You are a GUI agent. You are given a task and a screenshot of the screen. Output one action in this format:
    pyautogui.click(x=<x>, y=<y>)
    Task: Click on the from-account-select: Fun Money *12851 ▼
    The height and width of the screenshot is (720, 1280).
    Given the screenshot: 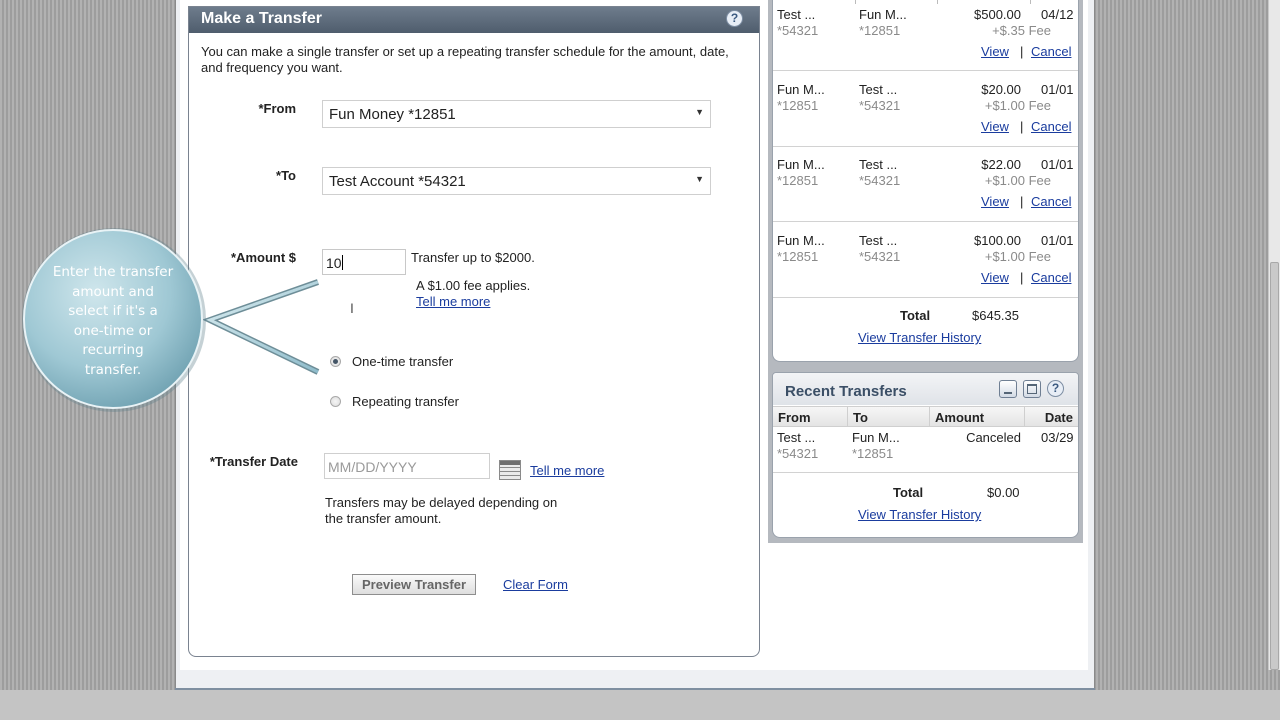 What is the action you would take?
    pyautogui.click(x=516, y=114)
    